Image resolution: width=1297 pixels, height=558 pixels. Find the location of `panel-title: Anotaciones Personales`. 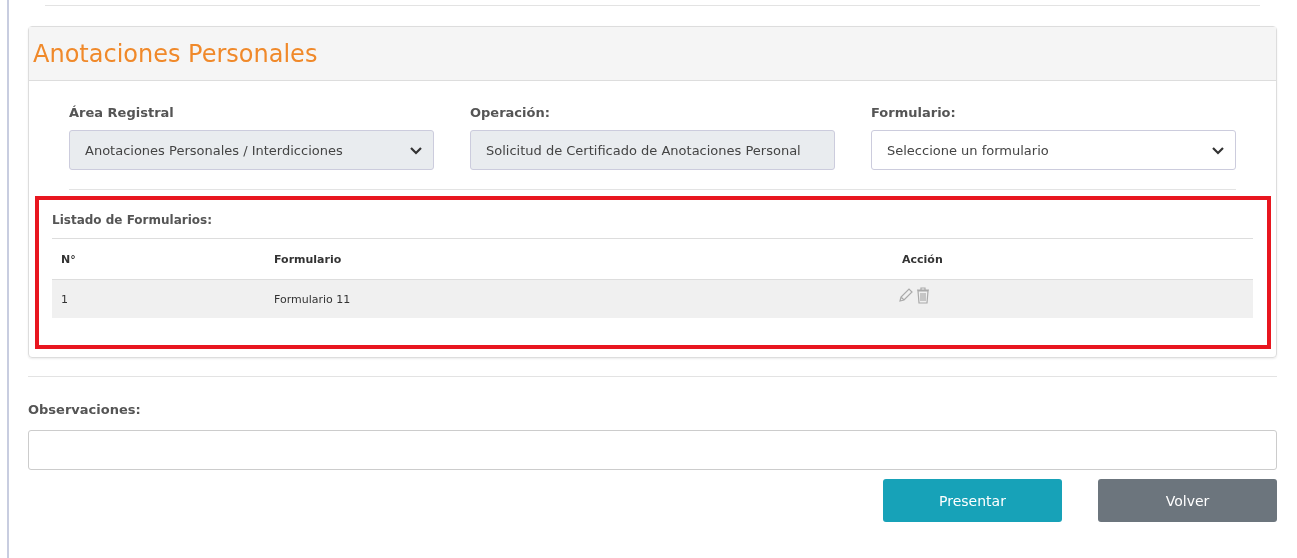

panel-title: Anotaciones Personales is located at coordinates (175, 53).